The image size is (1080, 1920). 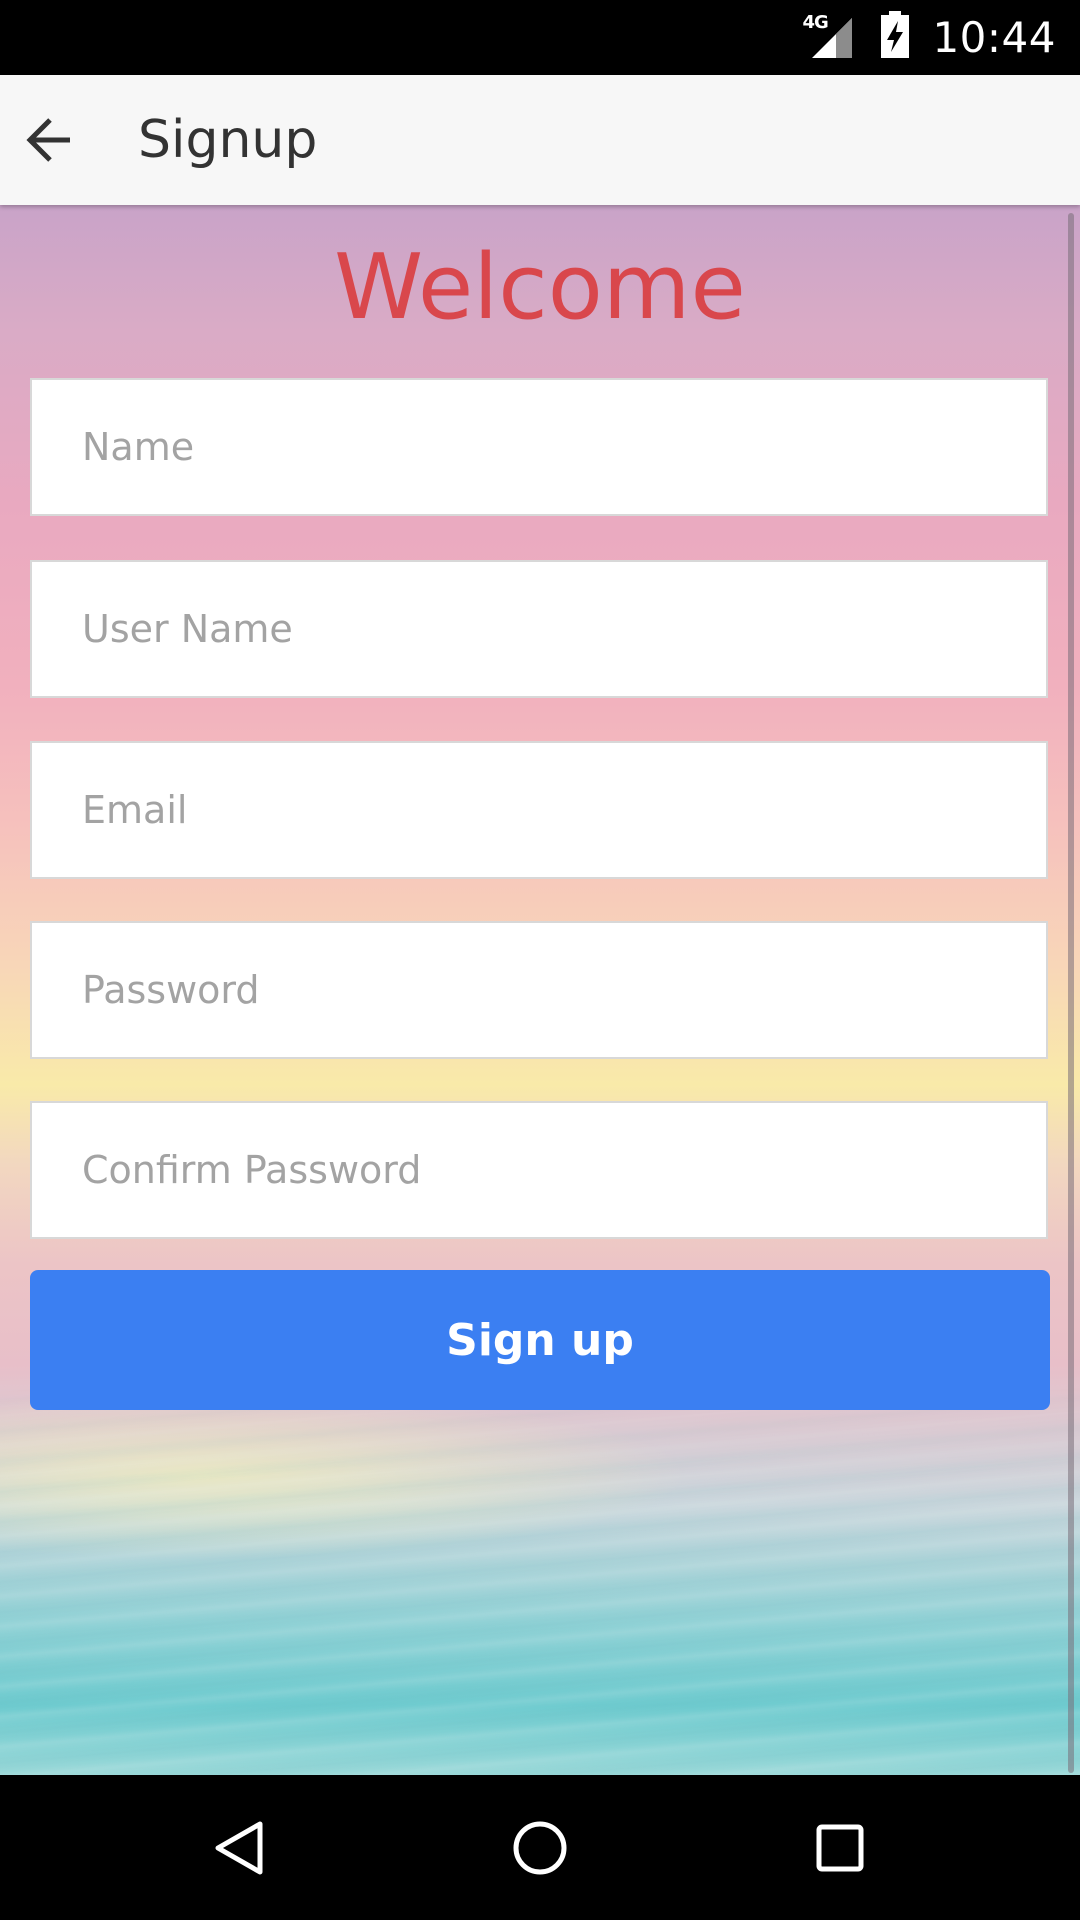 I want to click on status-icons: 4G 10:44, so click(x=929, y=37).